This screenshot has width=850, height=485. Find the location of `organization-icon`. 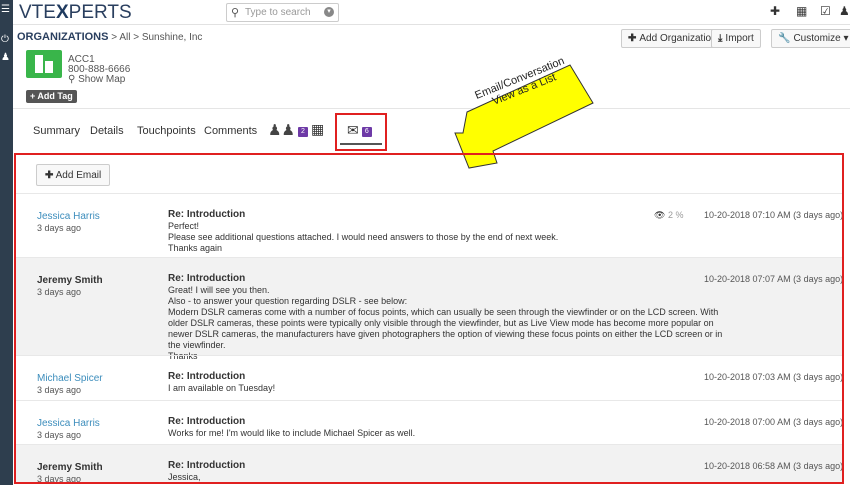

organization-icon is located at coordinates (44, 64).